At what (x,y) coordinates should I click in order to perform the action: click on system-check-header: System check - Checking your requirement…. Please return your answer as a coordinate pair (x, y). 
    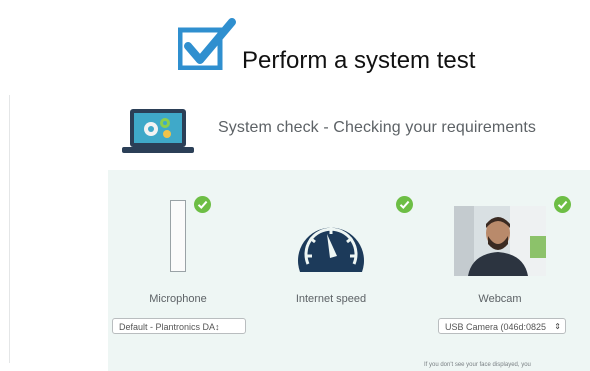
    Looking at the image, I should click on (348, 130).